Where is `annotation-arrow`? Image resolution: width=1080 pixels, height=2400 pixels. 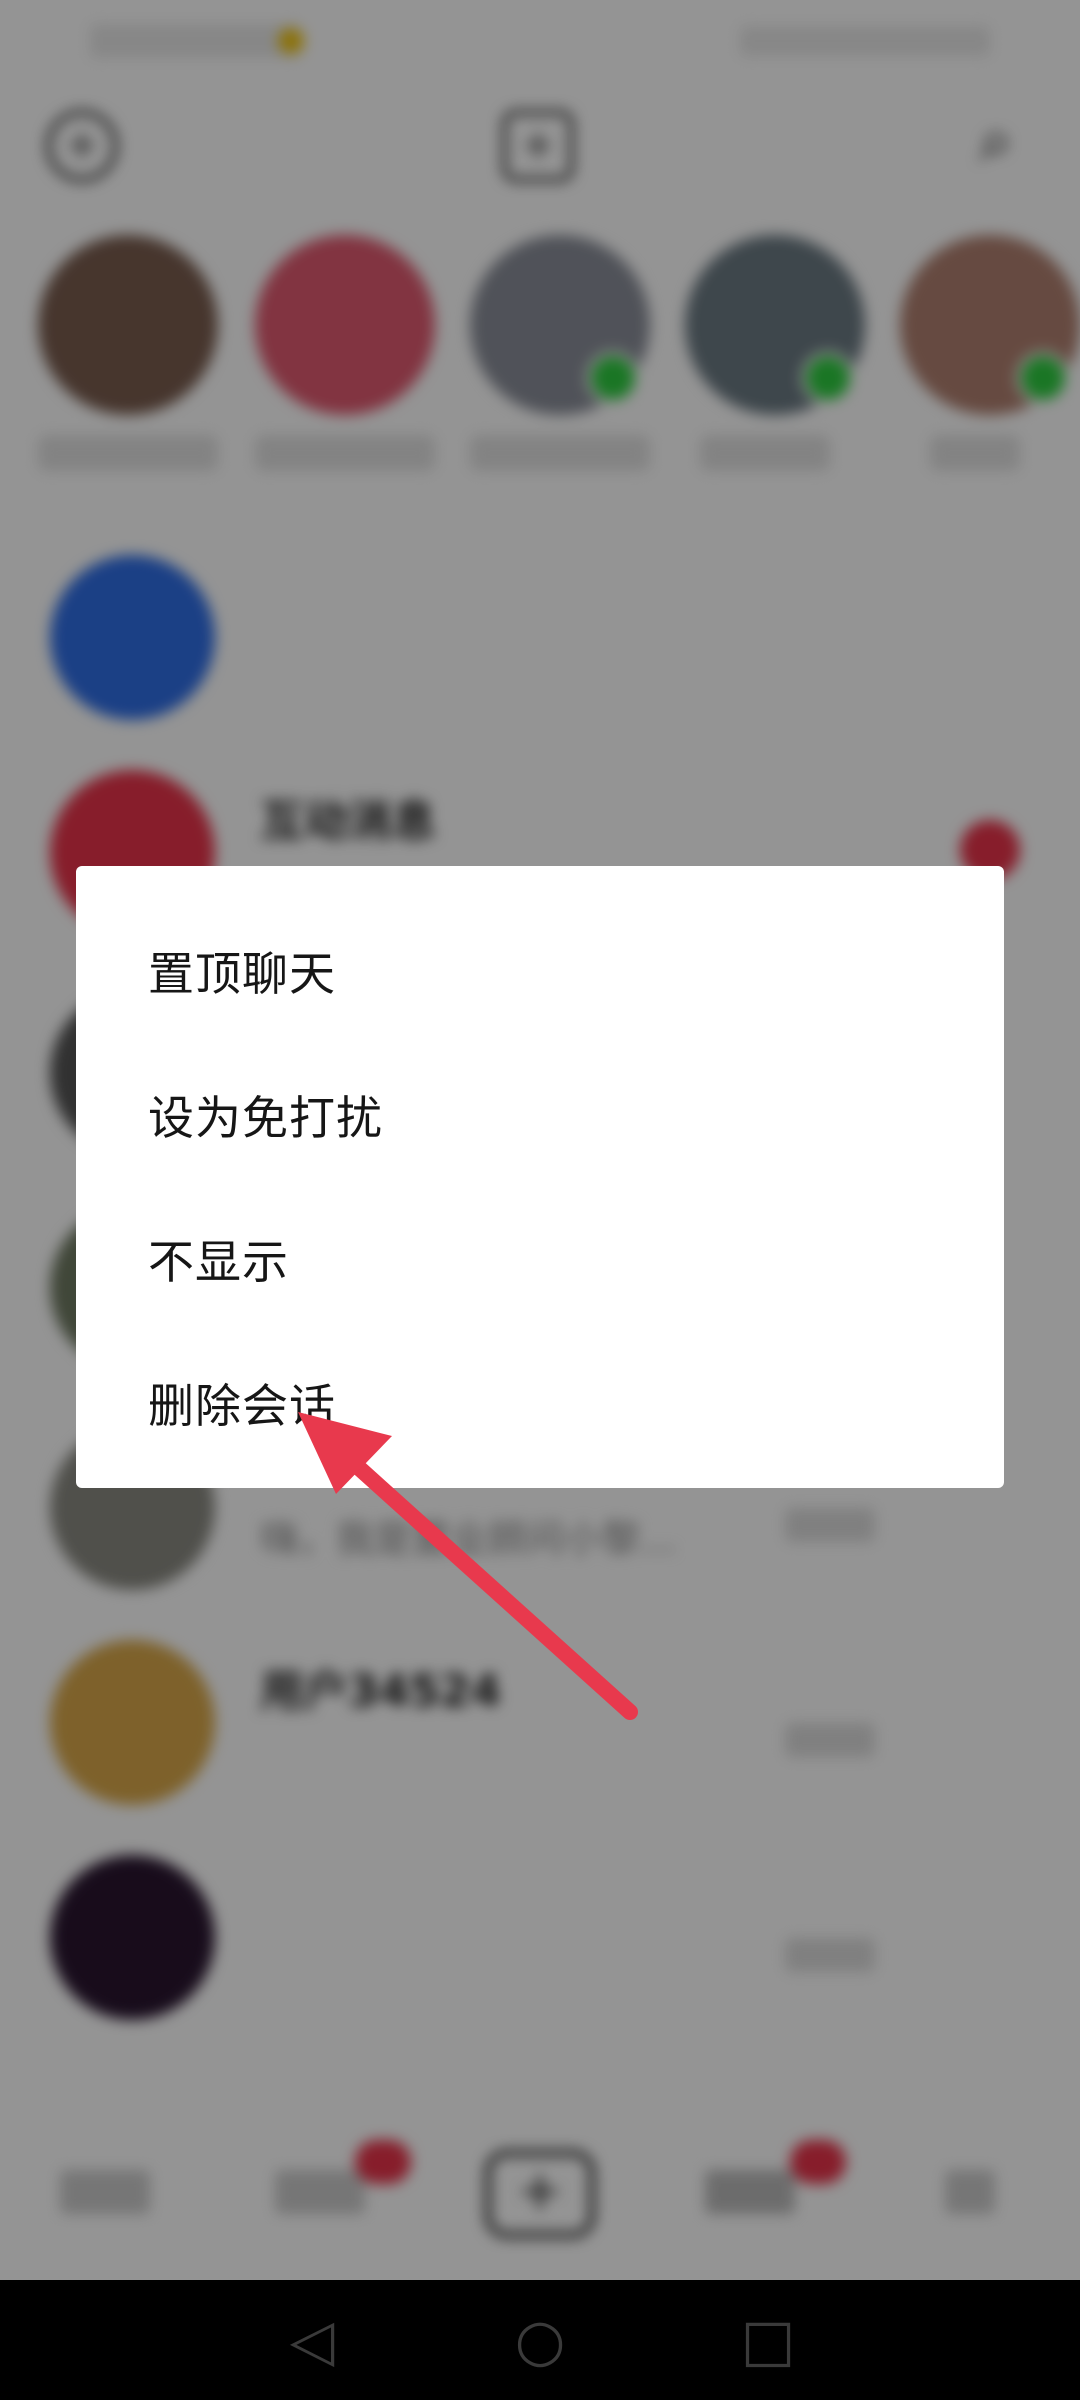
annotation-arrow is located at coordinates (468, 1566).